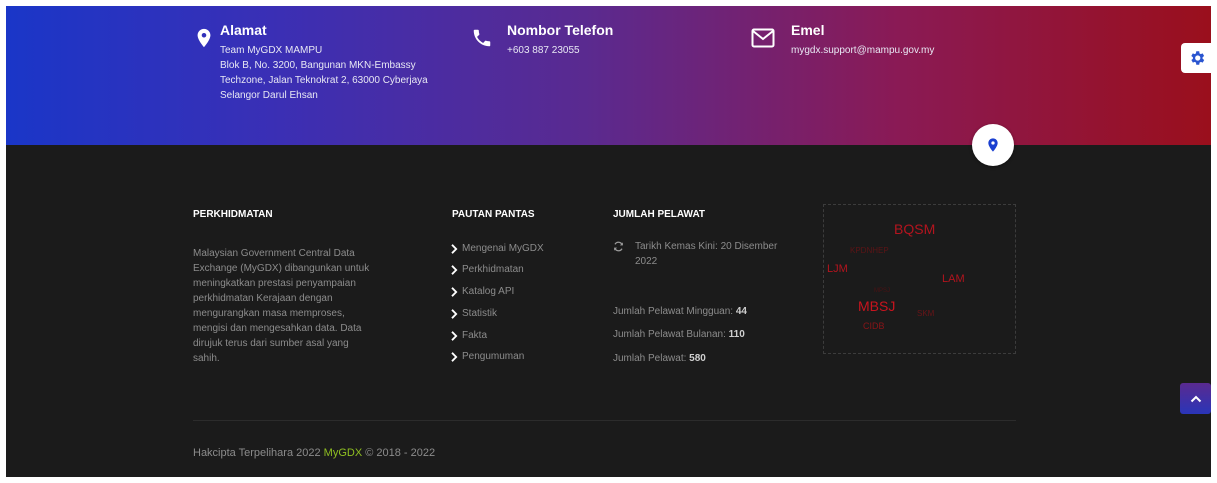 This screenshot has width=1217, height=483. I want to click on weekly-visitors-value: 44, so click(741, 311).